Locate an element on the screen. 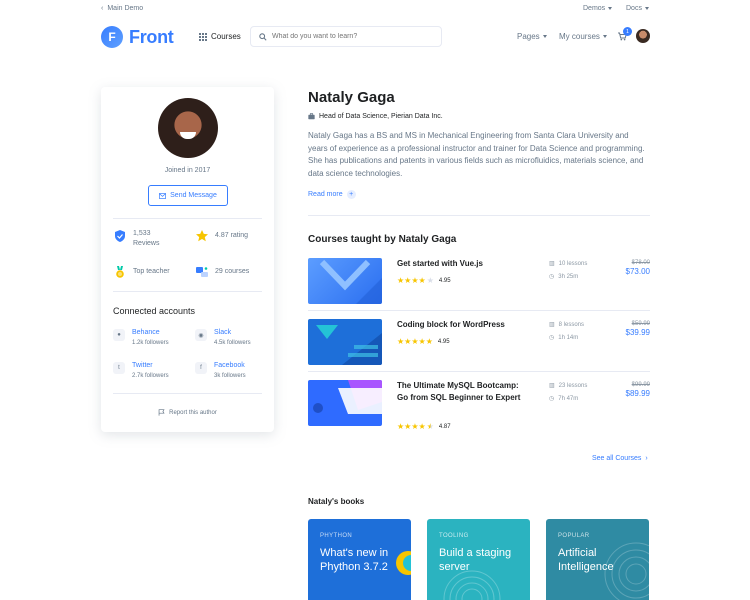 The height and width of the screenshot is (600, 750). twitter-icon: t is located at coordinates (119, 368).